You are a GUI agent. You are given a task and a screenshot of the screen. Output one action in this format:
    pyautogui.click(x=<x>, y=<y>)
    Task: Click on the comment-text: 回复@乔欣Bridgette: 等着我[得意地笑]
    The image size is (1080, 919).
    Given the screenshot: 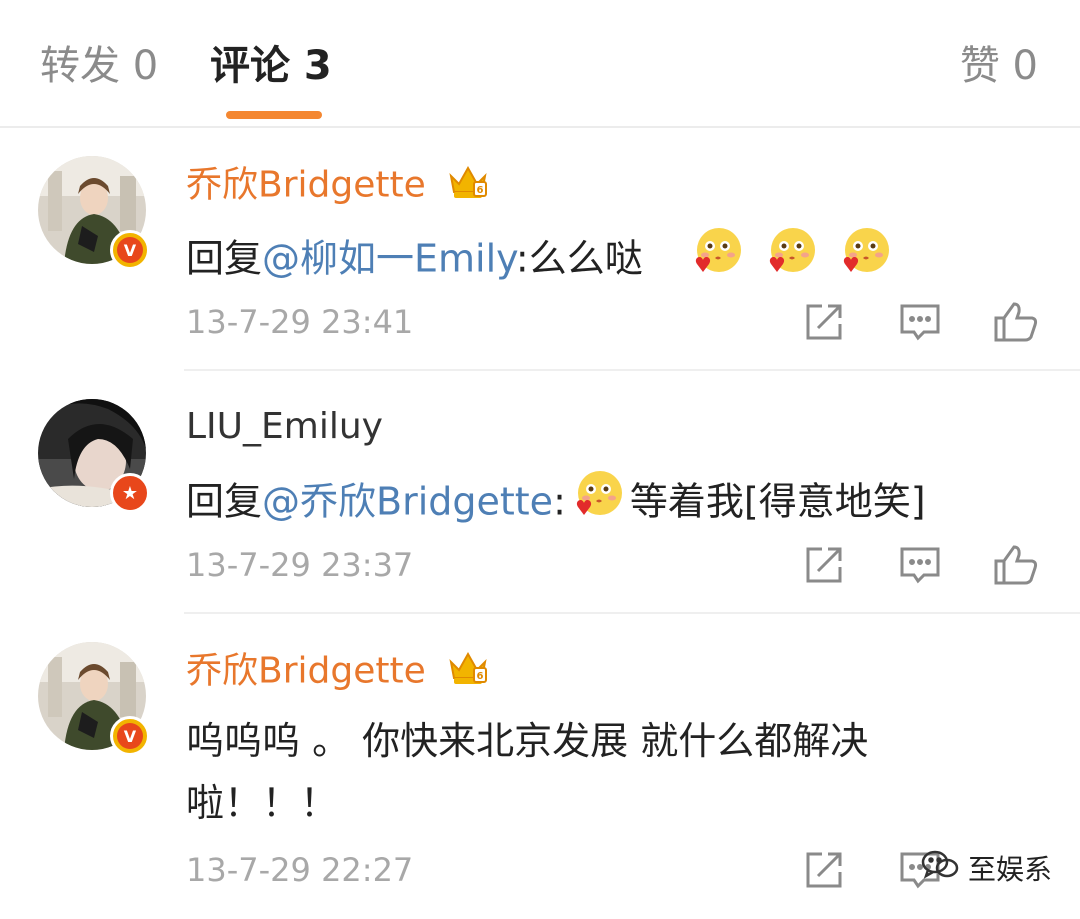 What is the action you would take?
    pyautogui.click(x=556, y=504)
    